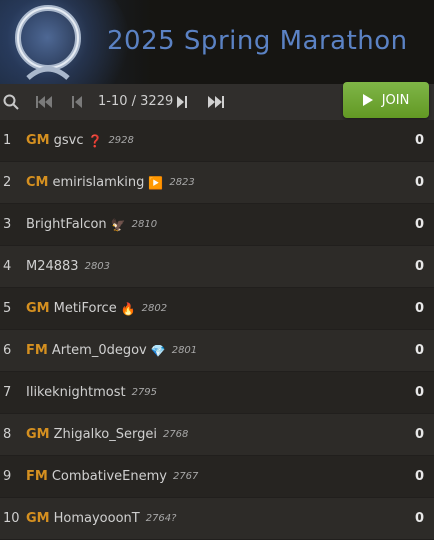 The width and height of the screenshot is (434, 540). Describe the element at coordinates (7, 140) in the screenshot. I see `rank: 1` at that location.